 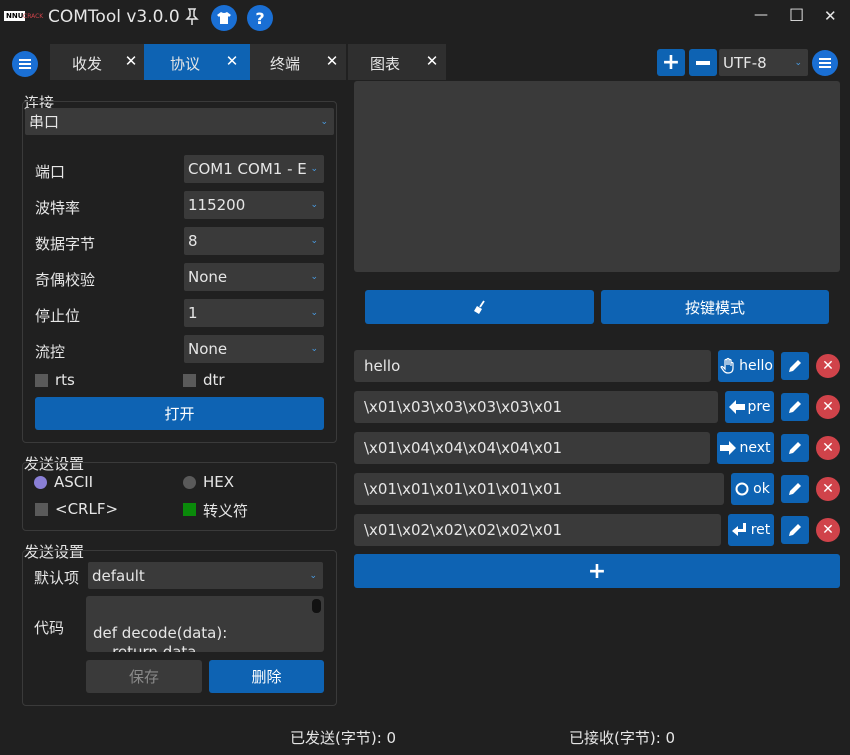 I want to click on encoding-value: UTF-8, so click(x=745, y=62).